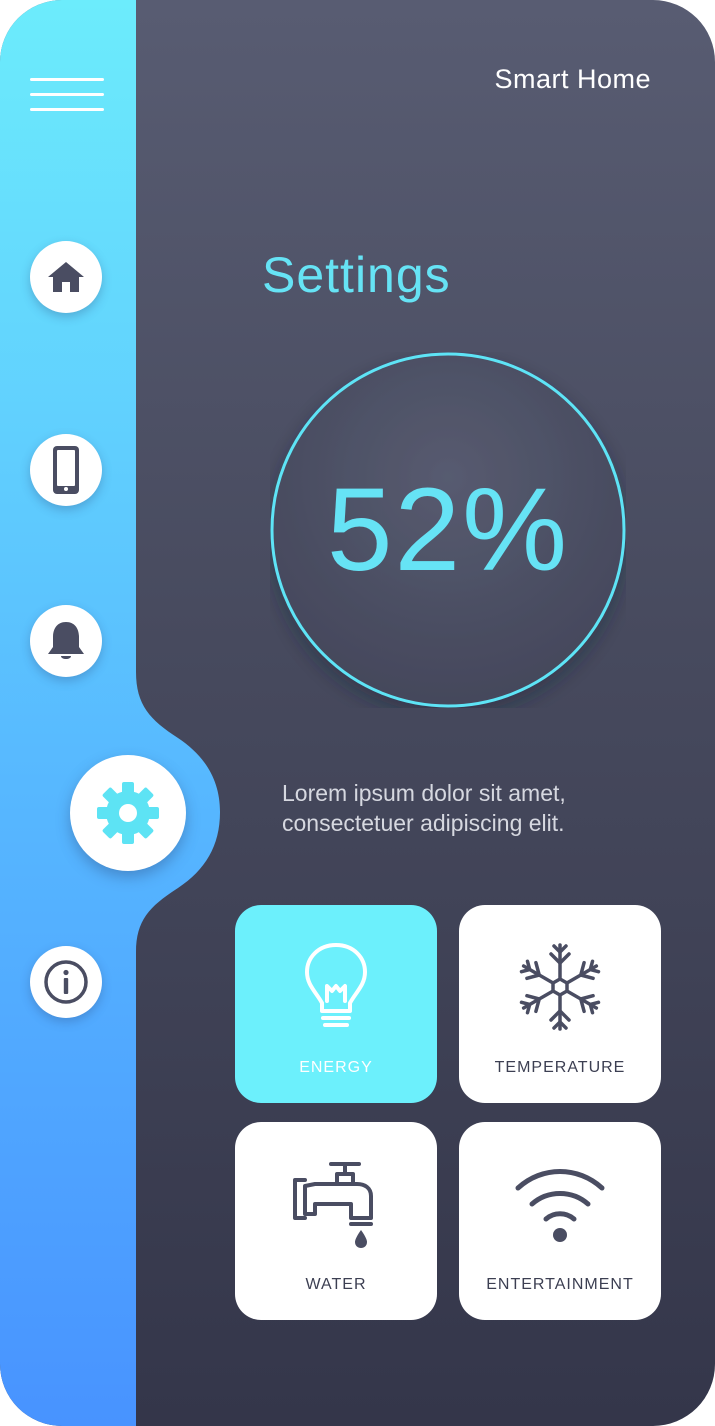 The width and height of the screenshot is (715, 1426). I want to click on tile-entertainment: ENTERTAINMENT, so click(560, 1221).